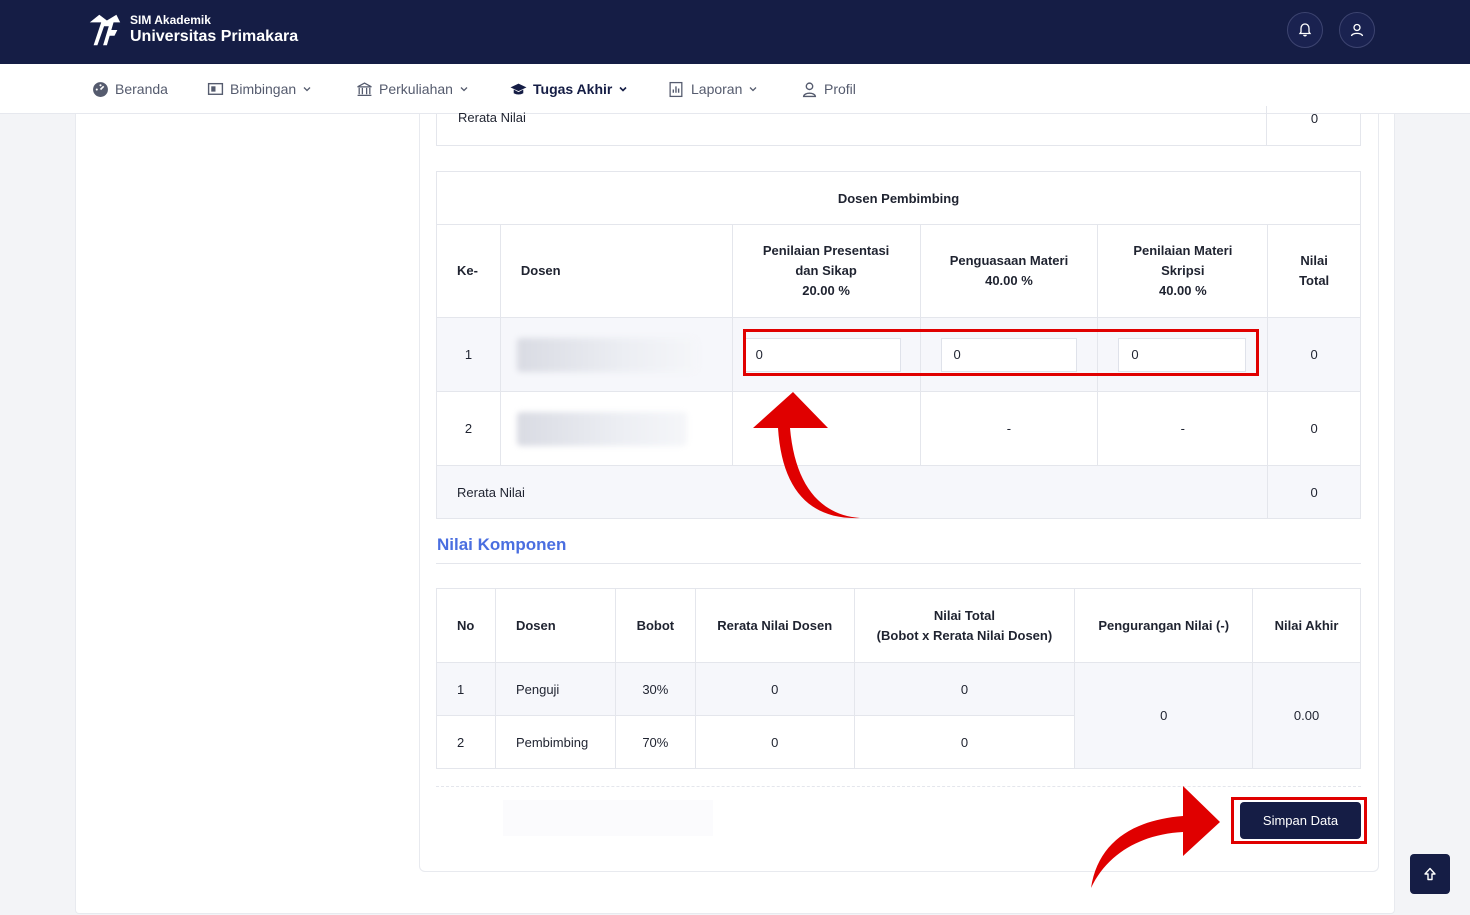  What do you see at coordinates (826, 290) in the screenshot?
I see `header-presentasi-weight: 20.00 %` at bounding box center [826, 290].